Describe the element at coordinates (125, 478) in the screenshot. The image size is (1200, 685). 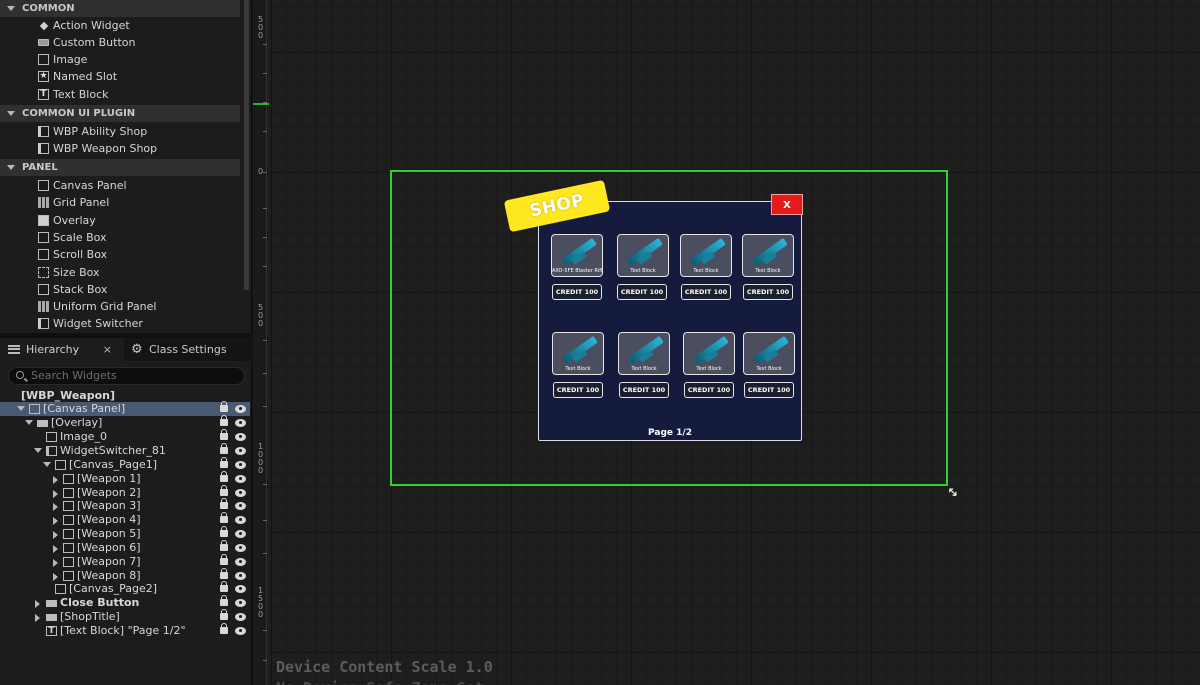
I see `tree-row-weapon-1: [Weapon 1]` at that location.